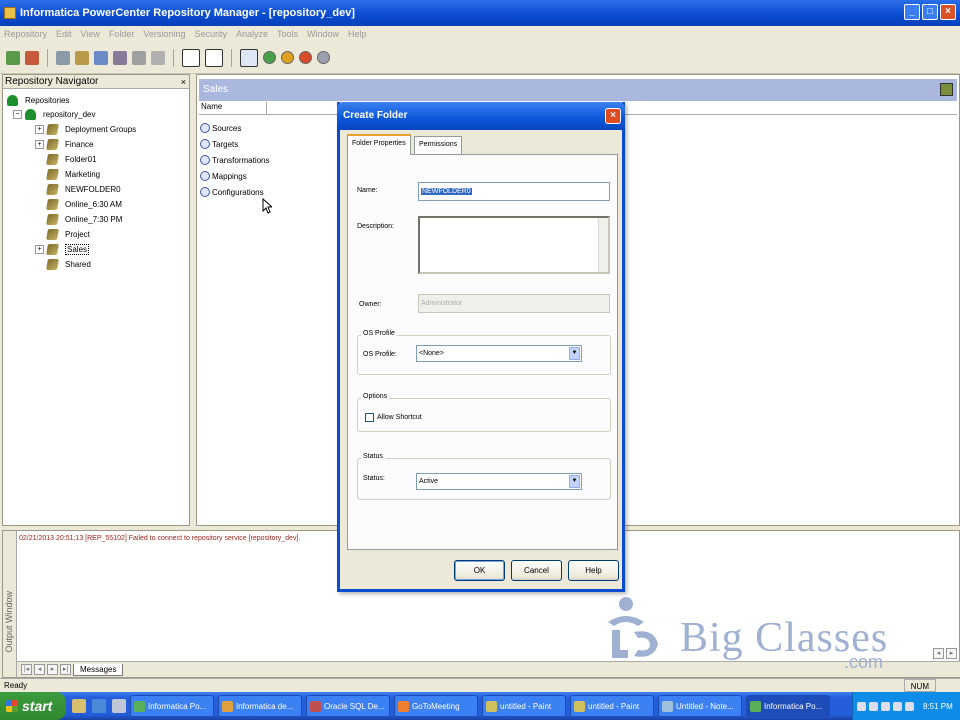 The image size is (960, 720). What do you see at coordinates (98, 669) in the screenshot?
I see `tab-messages: Messages` at bounding box center [98, 669].